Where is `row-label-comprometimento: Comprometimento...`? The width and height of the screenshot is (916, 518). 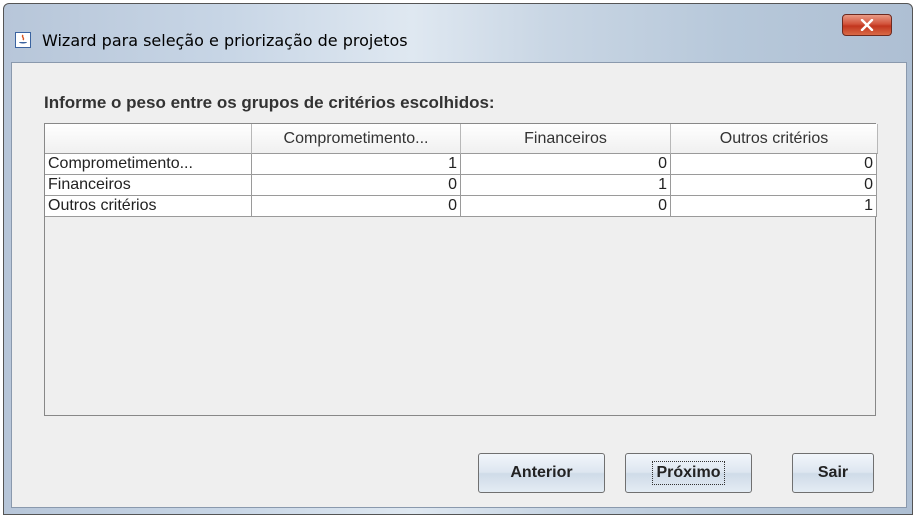 row-label-comprometimento: Comprometimento... is located at coordinates (148, 164).